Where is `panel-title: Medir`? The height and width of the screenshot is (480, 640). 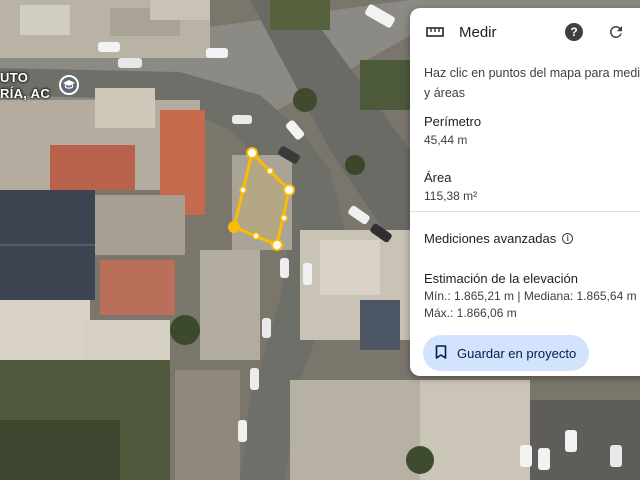
panel-title: Medir is located at coordinates (478, 32).